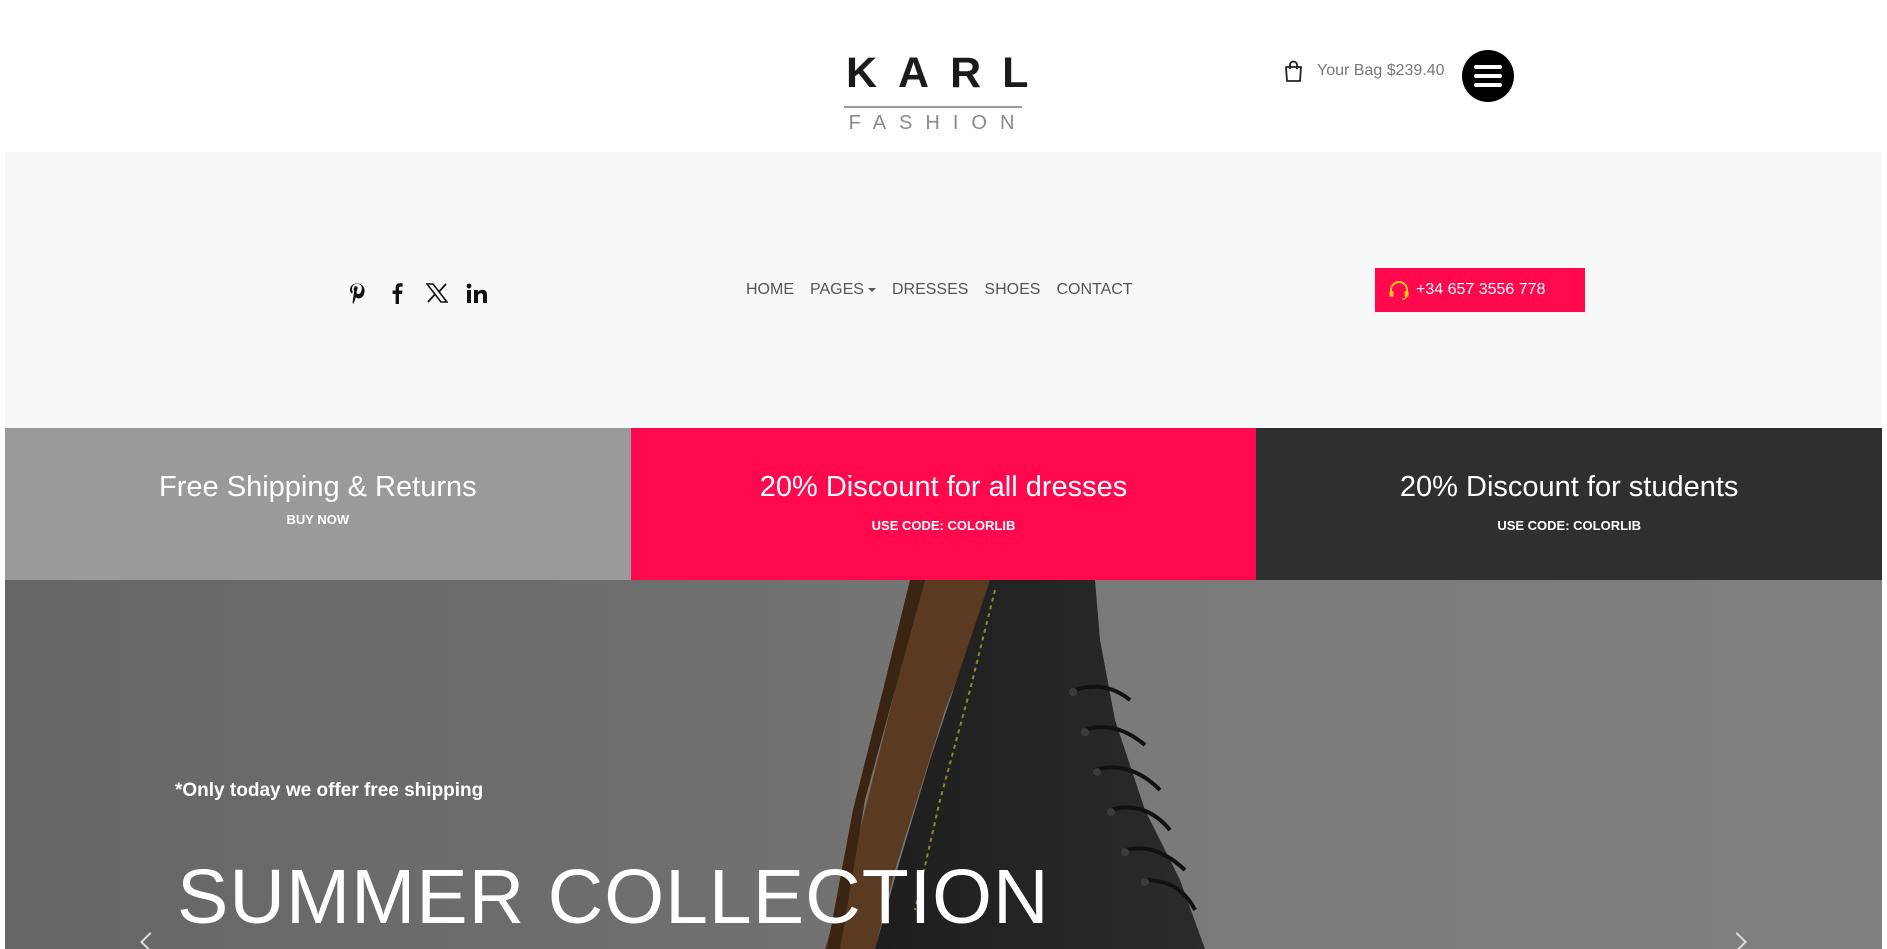 Image resolution: width=1887 pixels, height=949 pixels. I want to click on cart-link: Your Bag $239.40, so click(1364, 71).